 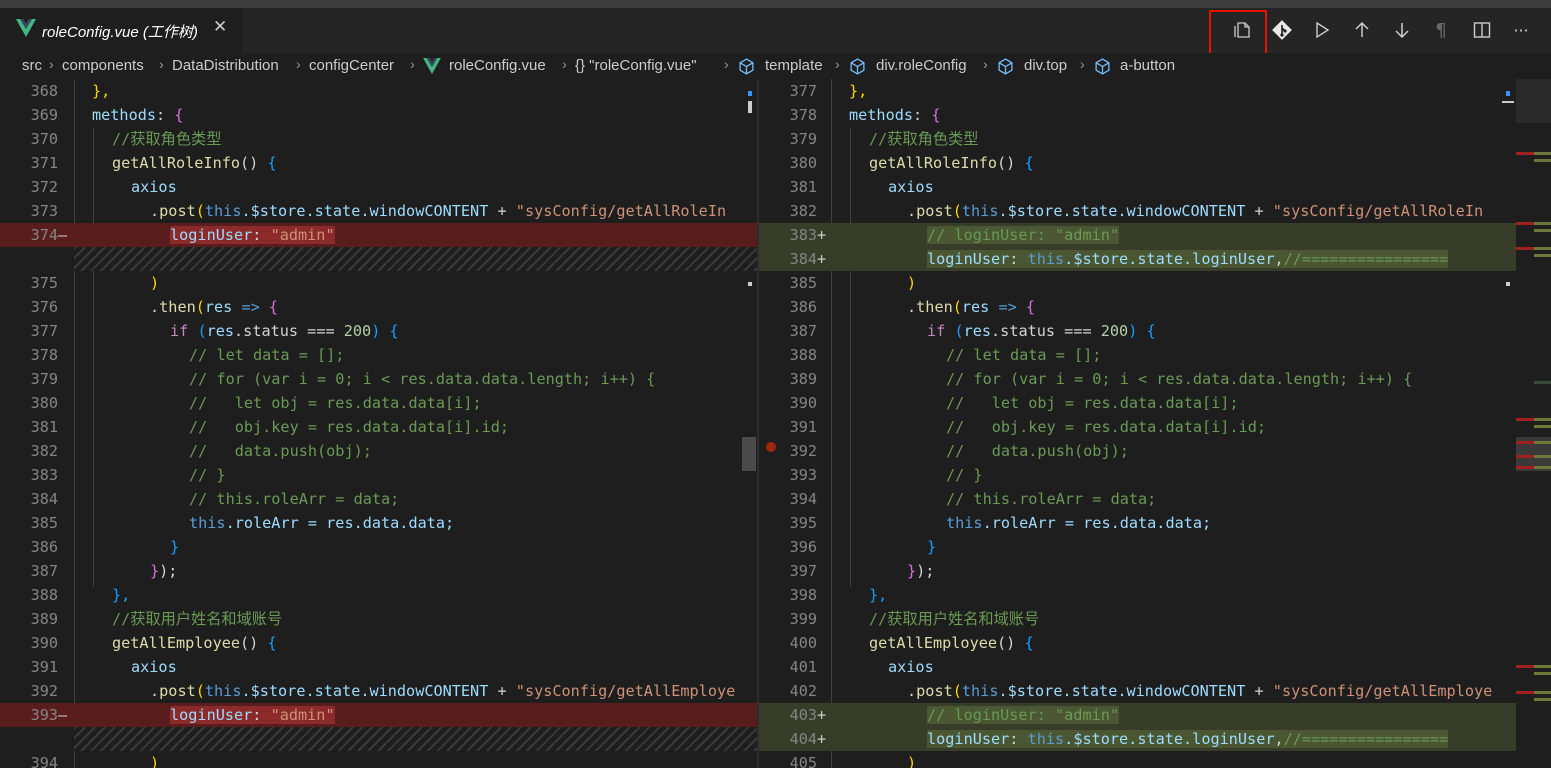 I want to click on code-line: 390 getAllEmployee() {, so click(x=153, y=643).